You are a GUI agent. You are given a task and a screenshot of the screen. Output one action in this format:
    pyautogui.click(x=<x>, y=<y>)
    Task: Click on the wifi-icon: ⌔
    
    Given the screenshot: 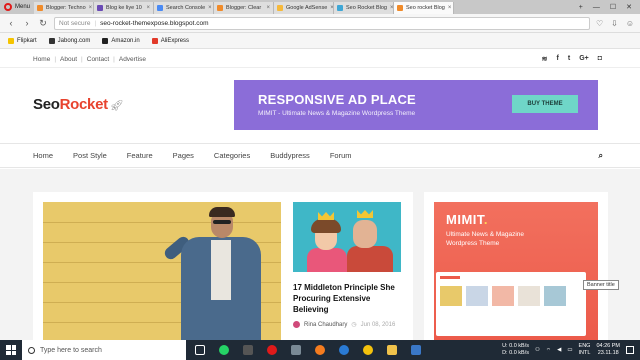 What is the action you would take?
    pyautogui.click(x=548, y=350)
    